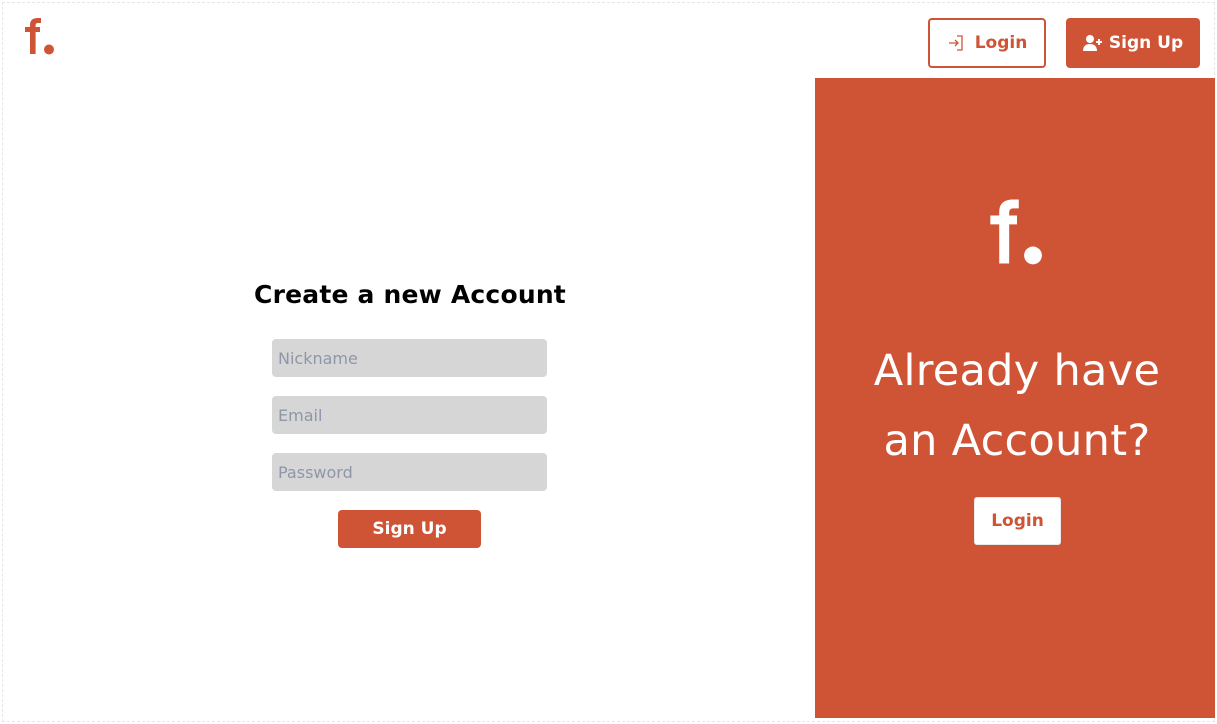 This screenshot has height=724, width=1217. What do you see at coordinates (409, 529) in the screenshot?
I see `signup-submit-button: Sign Up` at bounding box center [409, 529].